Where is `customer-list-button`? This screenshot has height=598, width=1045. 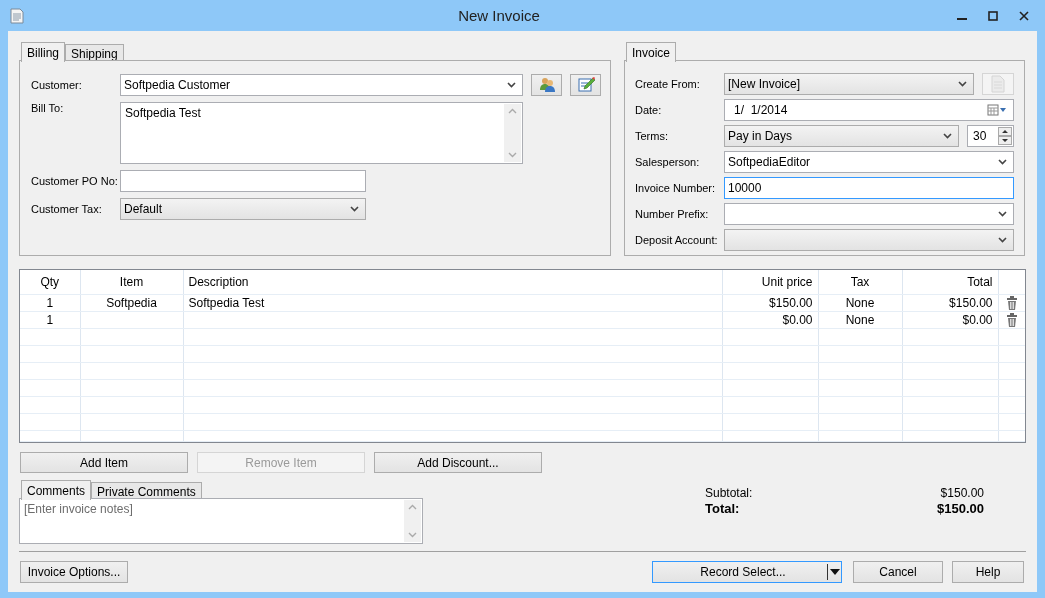 customer-list-button is located at coordinates (546, 85).